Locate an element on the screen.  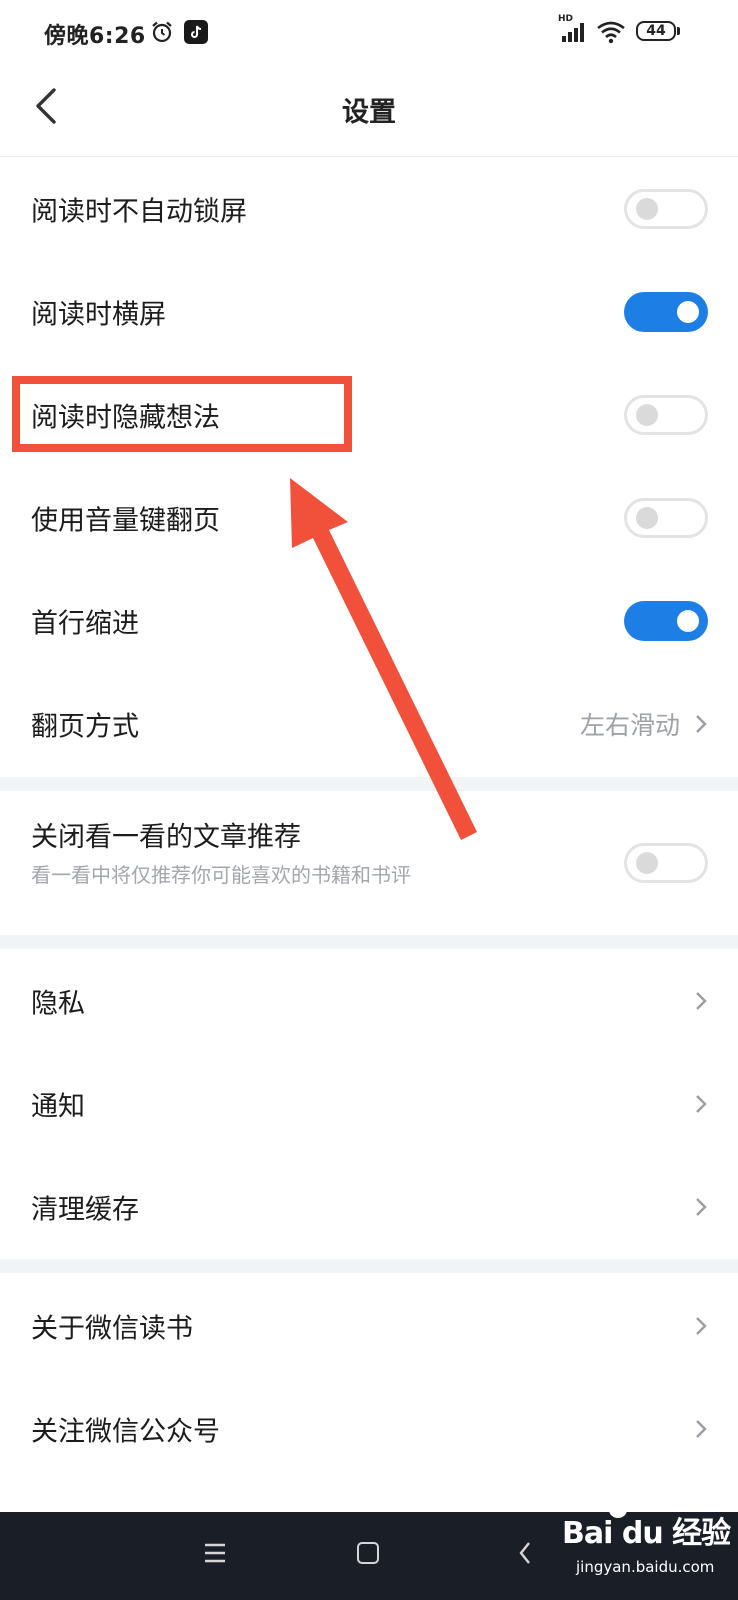
no-auto-lock-toggle is located at coordinates (666, 208).